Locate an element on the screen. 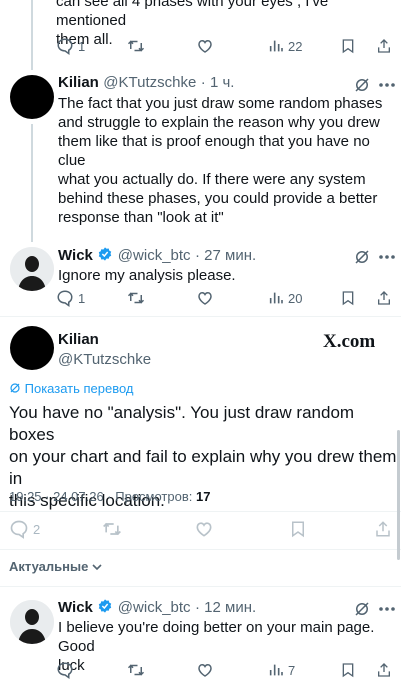 The height and width of the screenshot is (680, 401). post-time: · 27 мин. is located at coordinates (225, 255).